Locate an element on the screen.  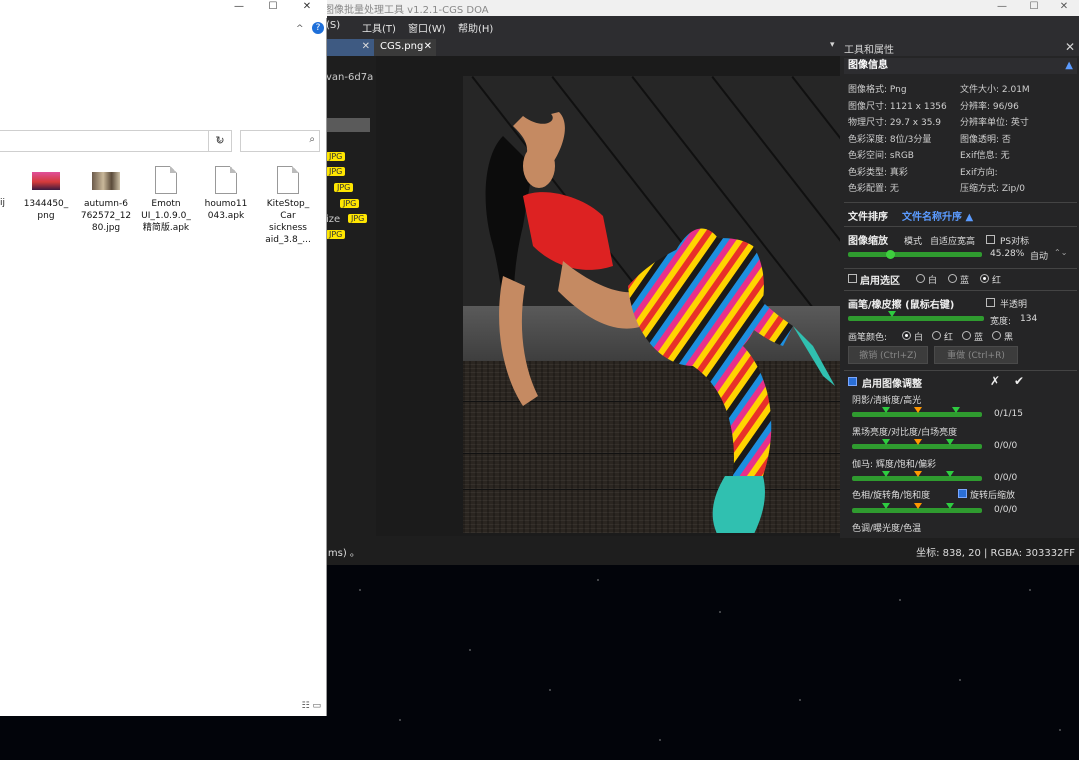
cancel-icon: ✗ is located at coordinates (995, 381).